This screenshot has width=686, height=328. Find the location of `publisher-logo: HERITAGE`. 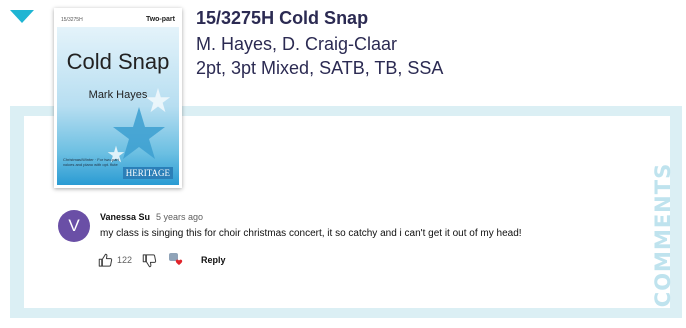

publisher-logo: HERITAGE is located at coordinates (147, 173).